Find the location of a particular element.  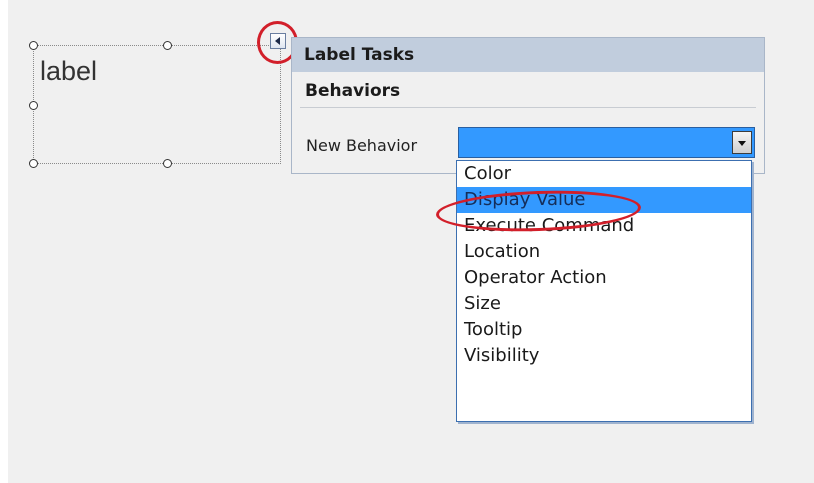

section-behaviors: Behaviors is located at coordinates (353, 91).